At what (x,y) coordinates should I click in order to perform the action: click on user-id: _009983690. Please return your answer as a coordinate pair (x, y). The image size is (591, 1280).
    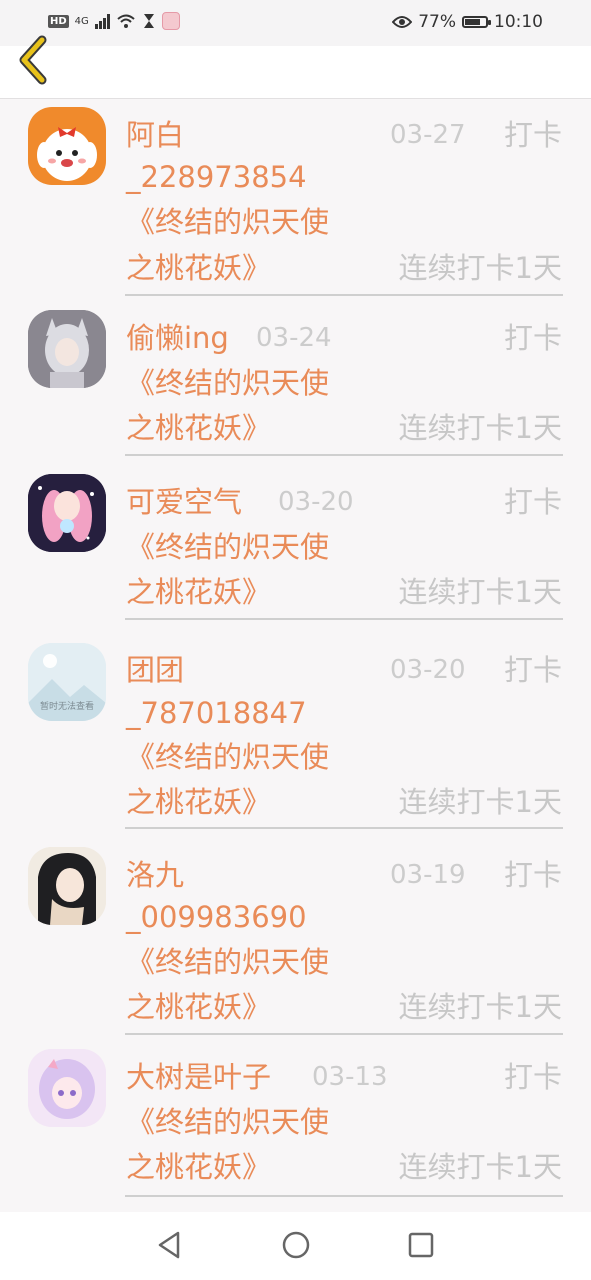
    Looking at the image, I should click on (216, 917).